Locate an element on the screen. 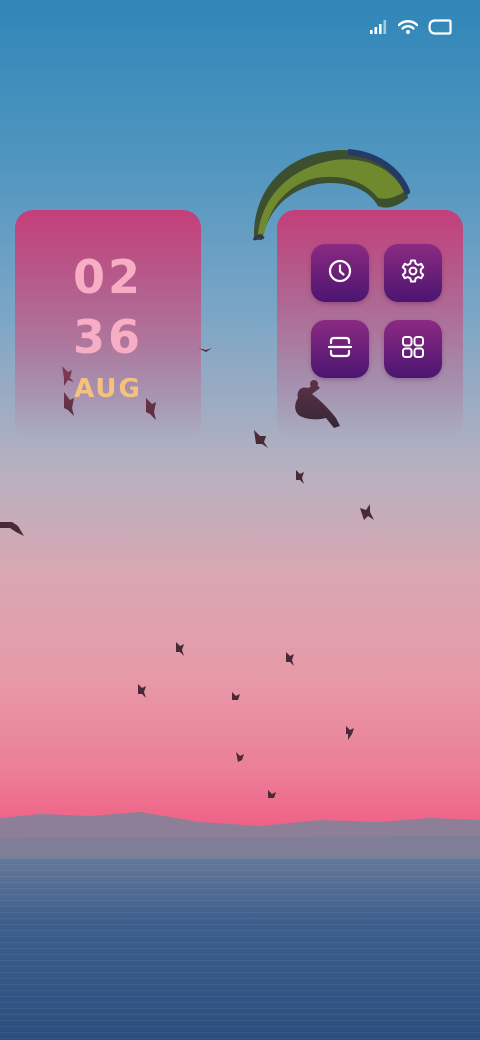 The height and width of the screenshot is (1040, 480). clock-shortcut-button is located at coordinates (340, 273).